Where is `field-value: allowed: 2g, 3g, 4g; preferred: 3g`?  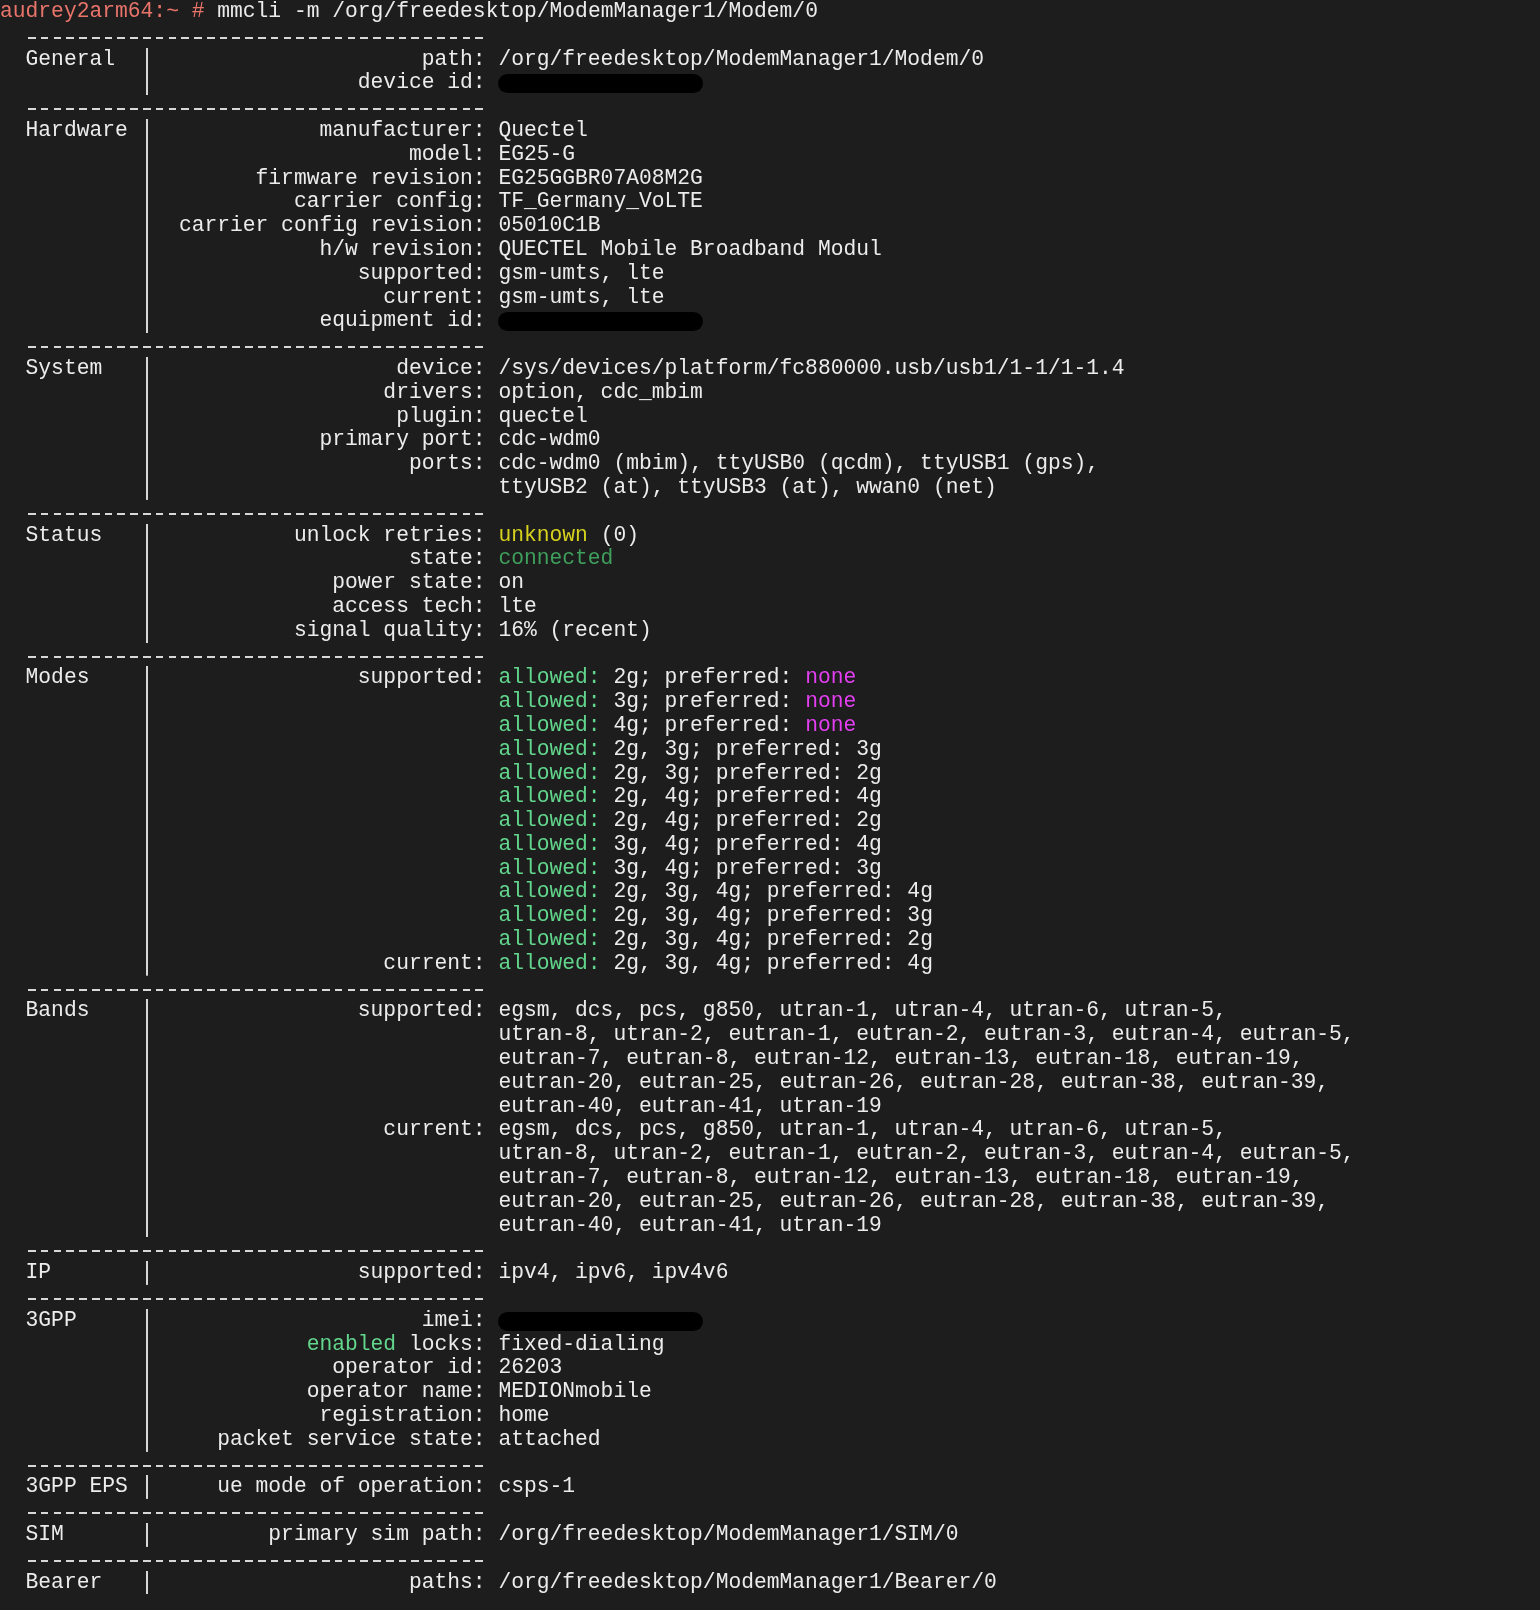
field-value: allowed: 2g, 3g, 4g; preferred: 3g is located at coordinates (715, 916).